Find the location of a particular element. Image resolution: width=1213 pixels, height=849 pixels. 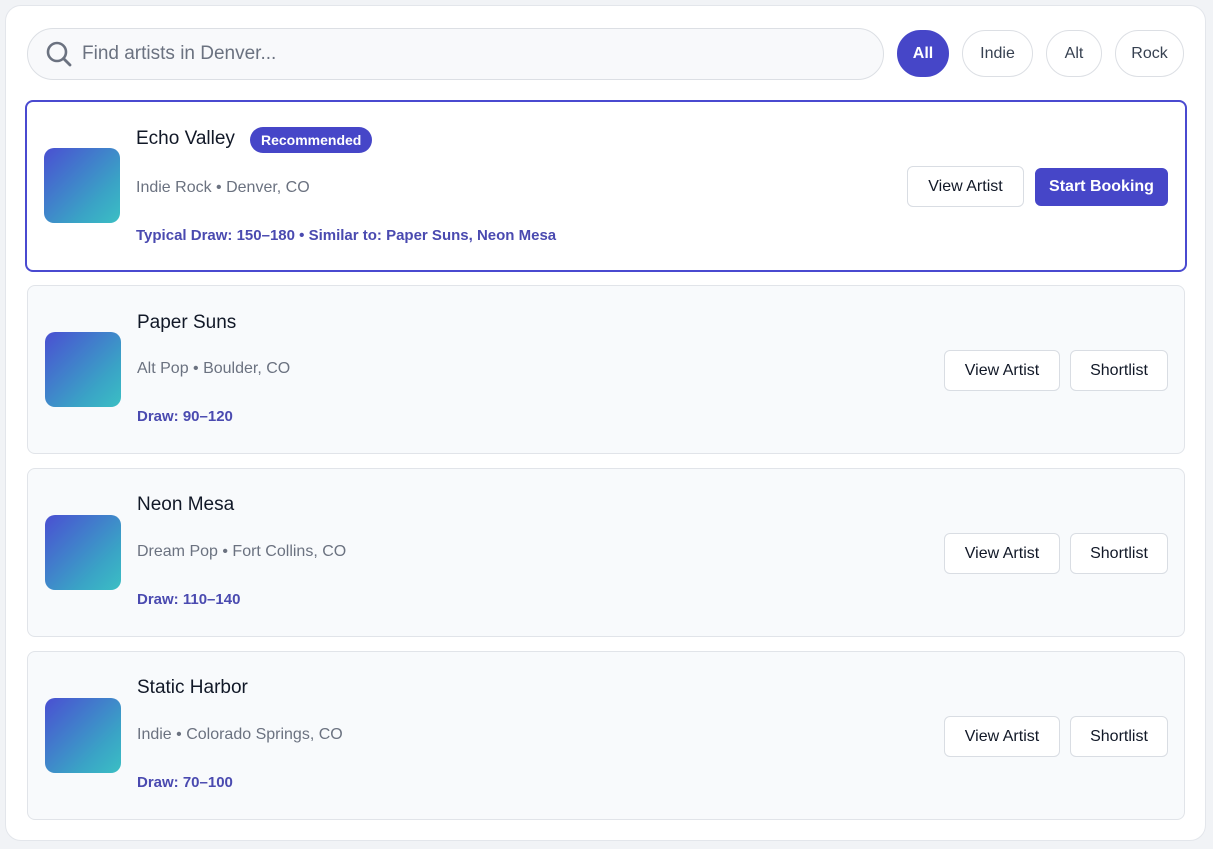

search-toolbar: All Indie Alt Rock is located at coordinates (606, 54).